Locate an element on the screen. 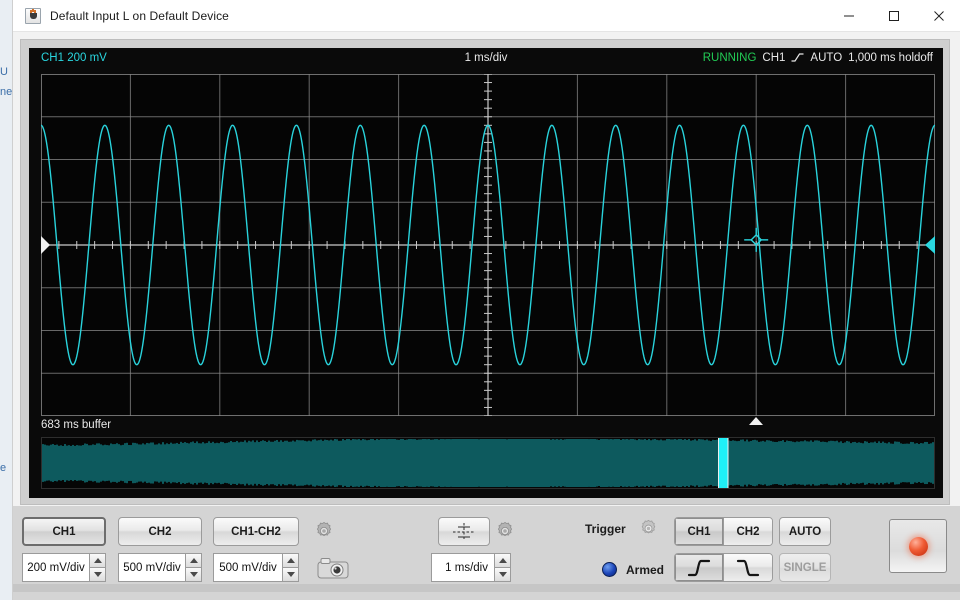 This screenshot has width=960, height=600. timebase-spinner: 1 ms/div is located at coordinates (471, 567).